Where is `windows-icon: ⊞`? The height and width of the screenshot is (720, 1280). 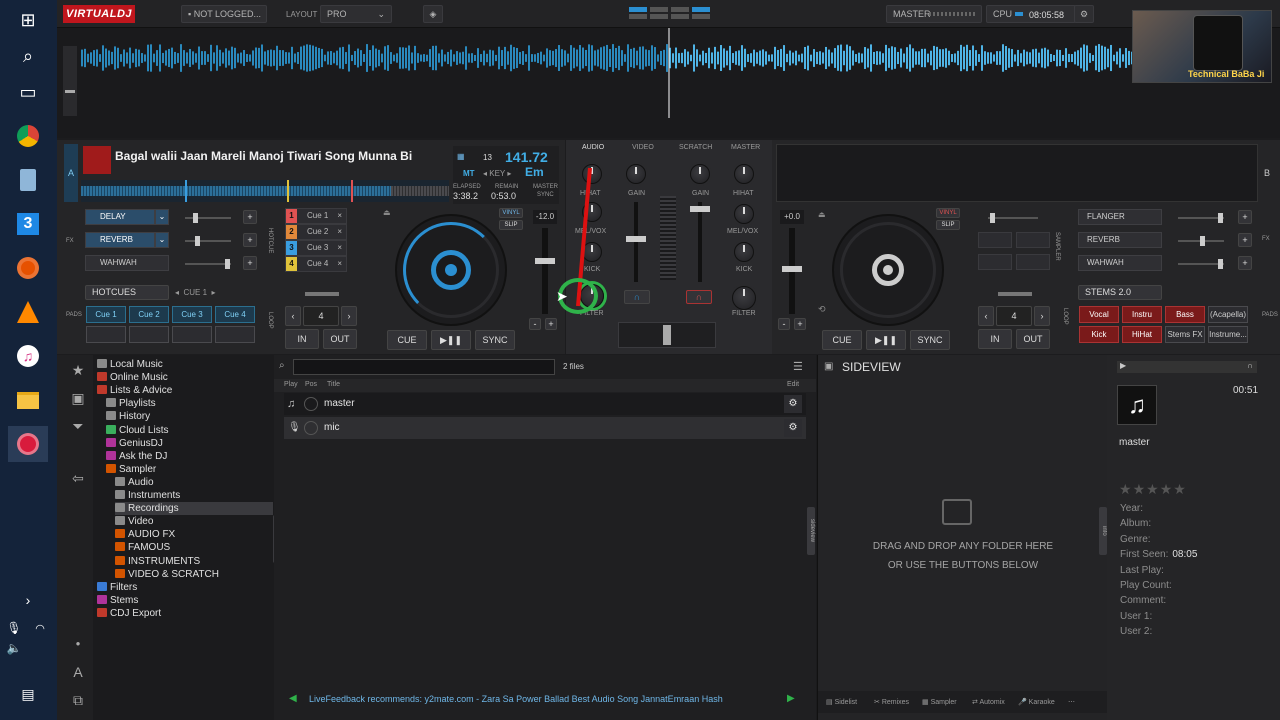 windows-icon: ⊞ is located at coordinates (28, 20).